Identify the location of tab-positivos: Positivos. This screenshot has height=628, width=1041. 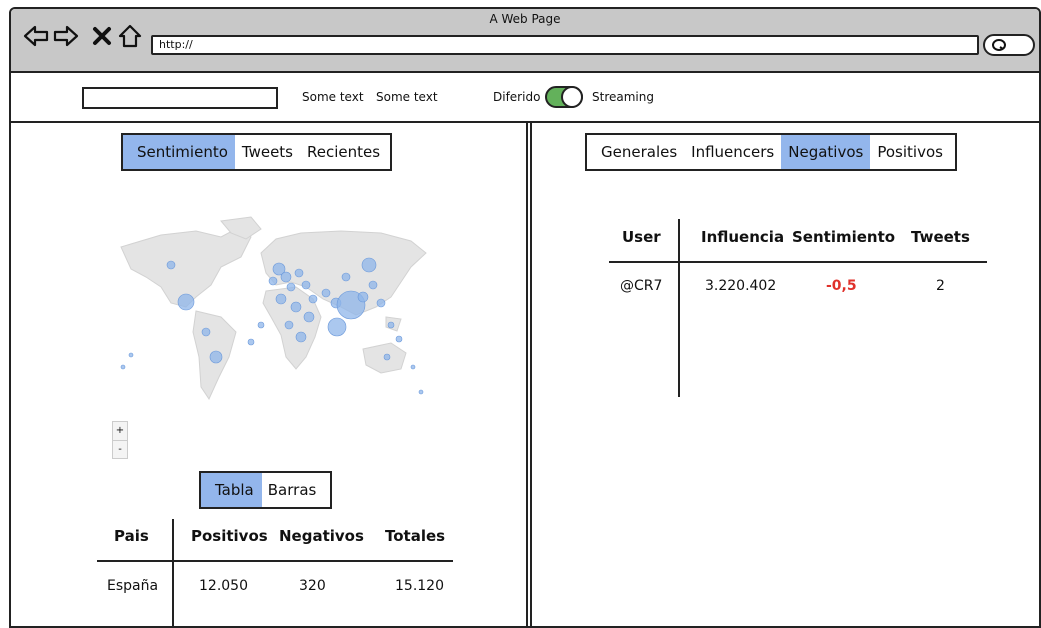
(912, 152).